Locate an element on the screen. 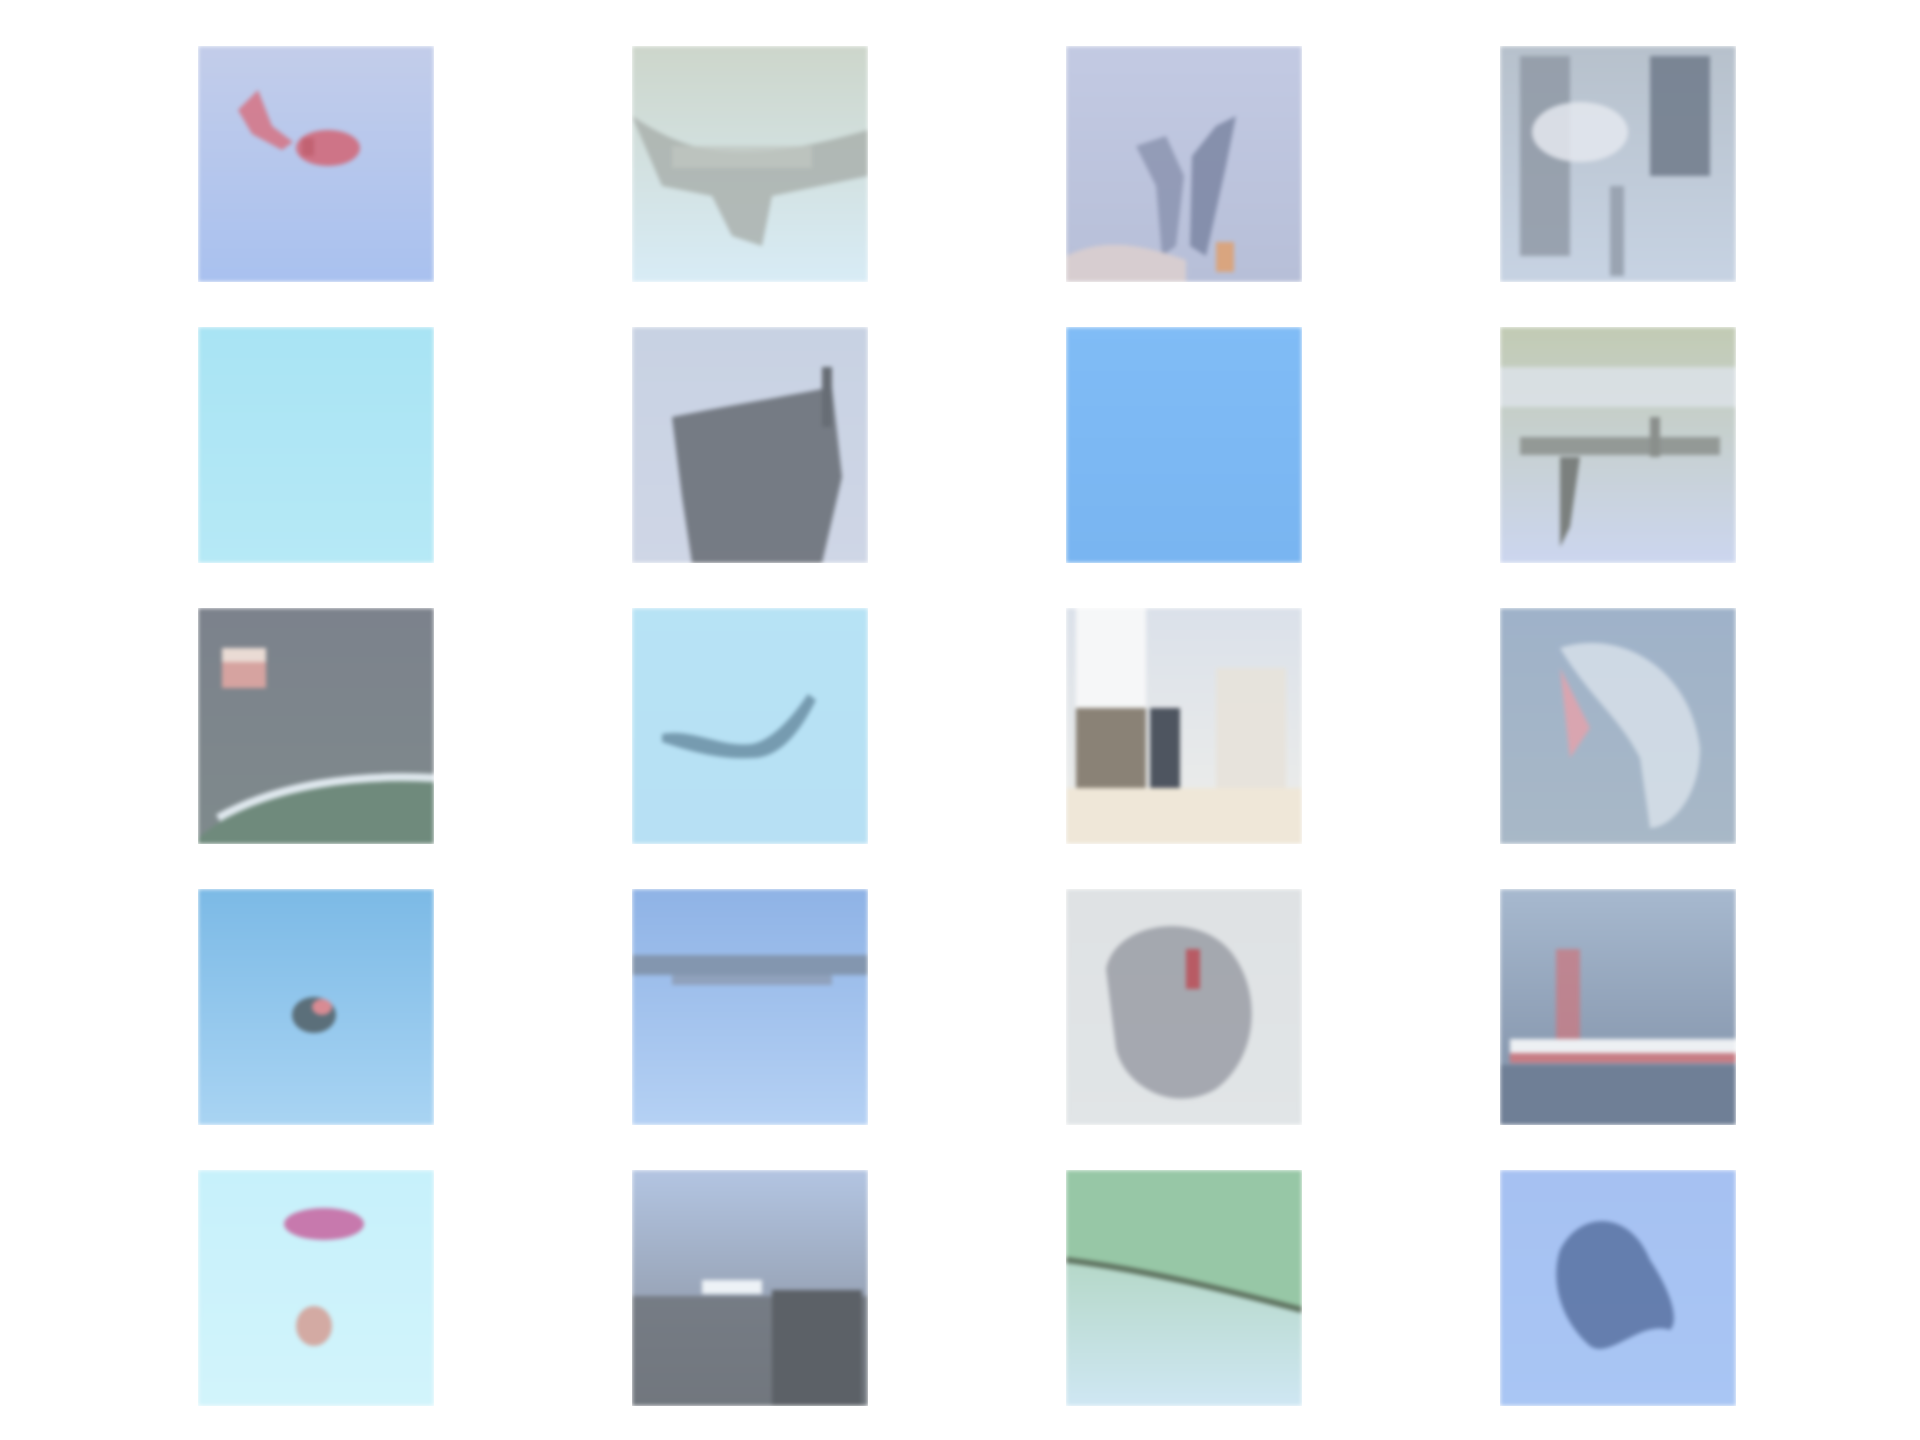 The width and height of the screenshot is (1920, 1440). tile-plain-cyan-sky-image is located at coordinates (316, 445).